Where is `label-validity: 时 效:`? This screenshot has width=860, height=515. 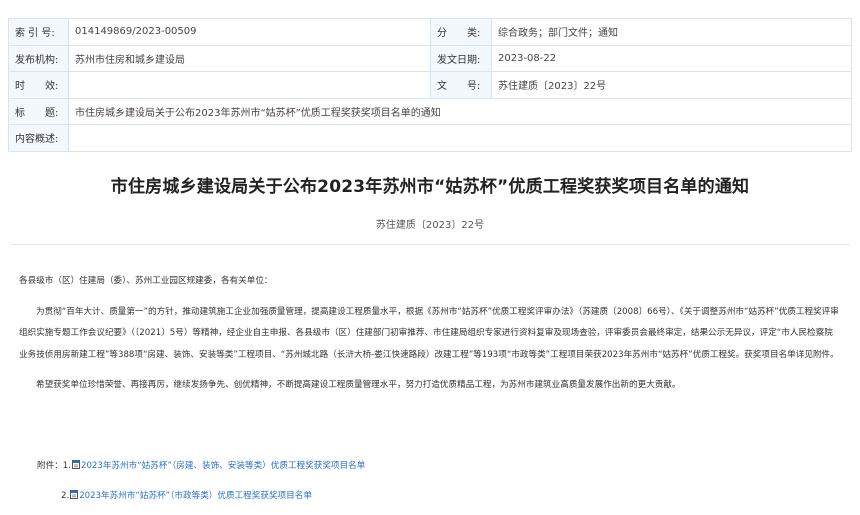 label-validity: 时 效: is located at coordinates (38, 85).